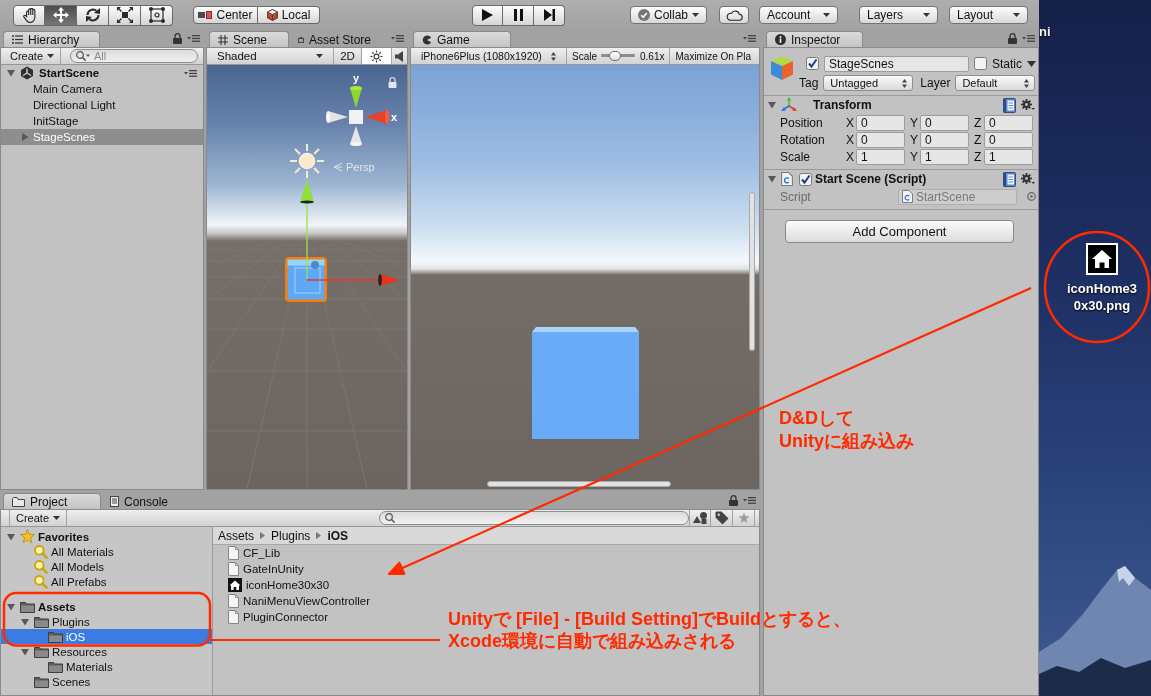 The width and height of the screenshot is (1151, 696). What do you see at coordinates (268, 569) in the screenshot?
I see `file-item: GateInUnity` at bounding box center [268, 569].